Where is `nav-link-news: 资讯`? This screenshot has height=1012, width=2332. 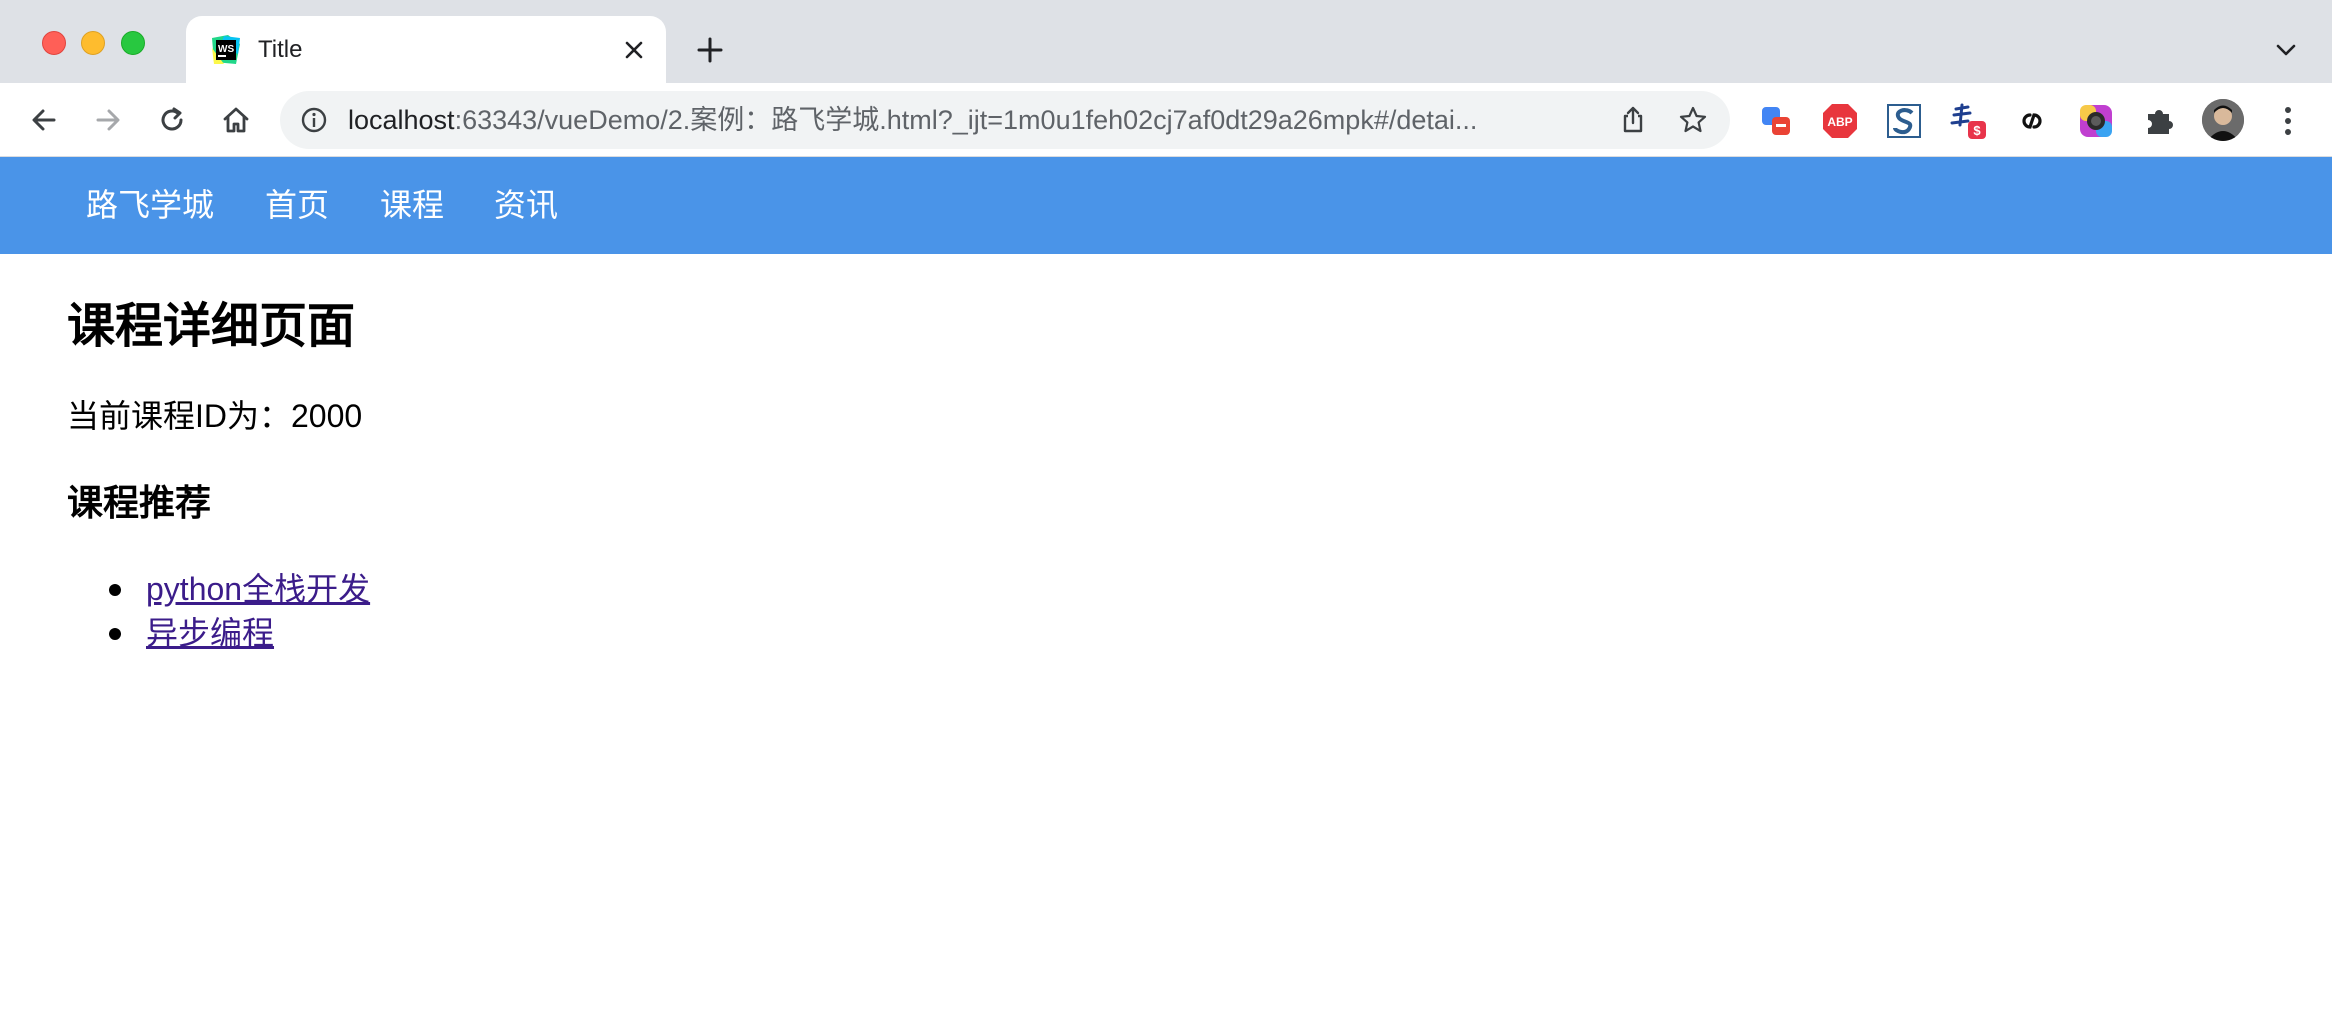
nav-link-news: 资讯 is located at coordinates (526, 205).